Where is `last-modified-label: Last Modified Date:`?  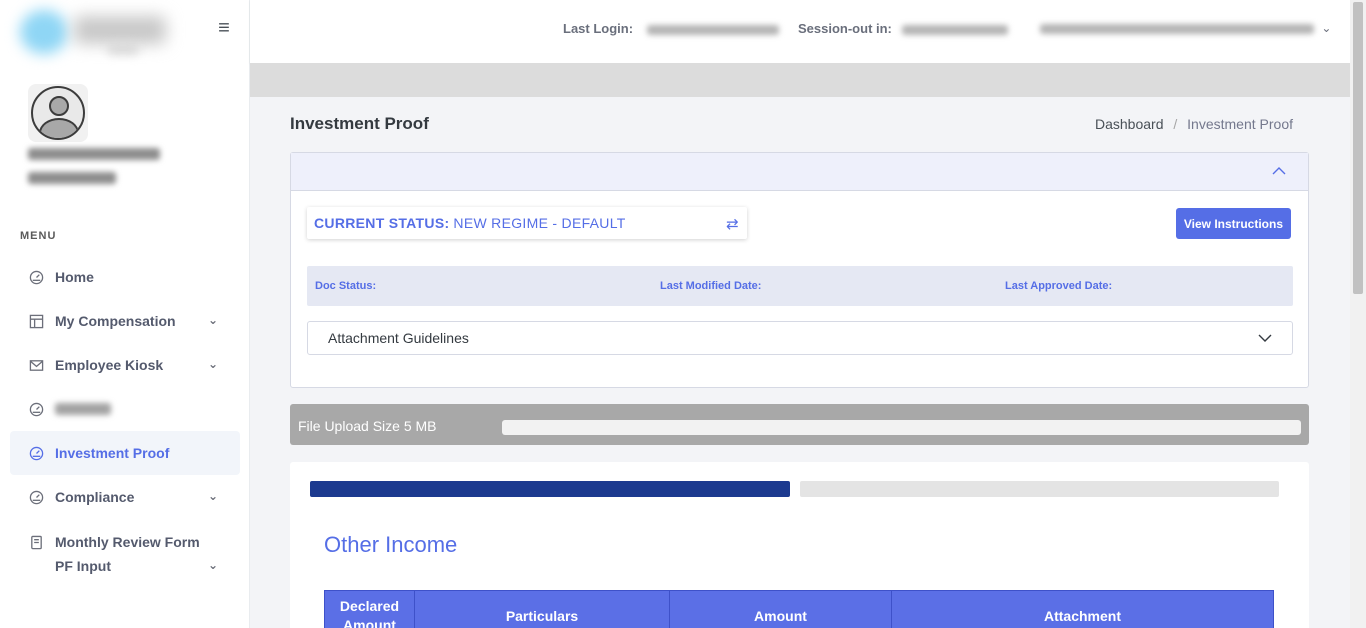 last-modified-label: Last Modified Date: is located at coordinates (711, 286).